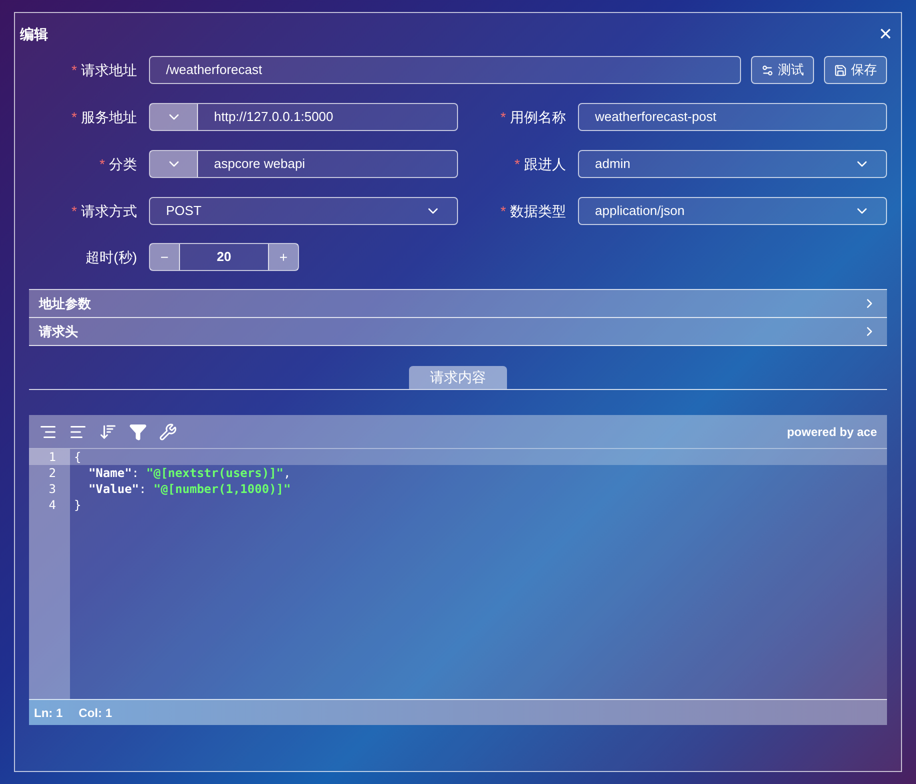 The height and width of the screenshot is (784, 916). What do you see at coordinates (885, 34) in the screenshot?
I see `close-button: ×` at bounding box center [885, 34].